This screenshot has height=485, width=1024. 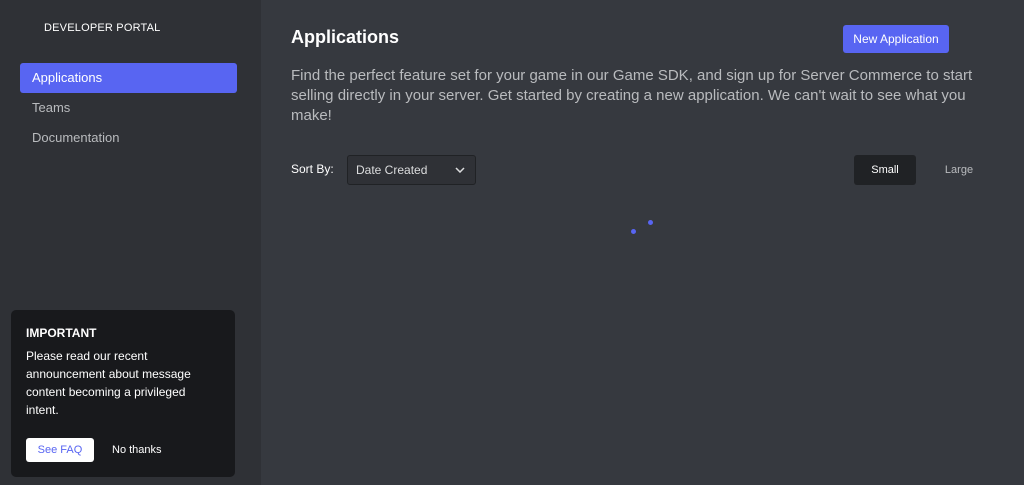 I want to click on notice-title: IMPORTANT, so click(x=61, y=333).